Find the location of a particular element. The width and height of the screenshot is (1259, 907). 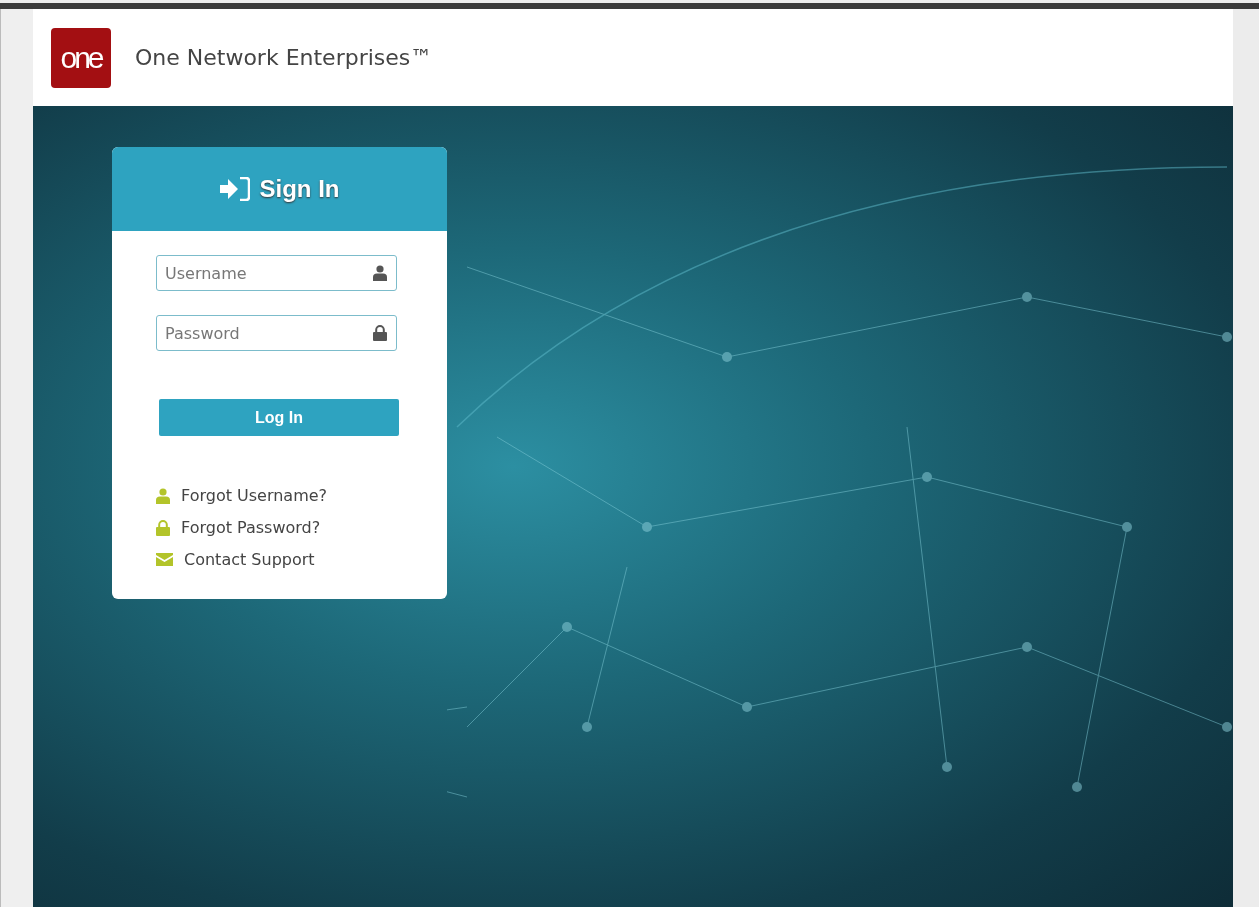

sign-in-title: Sign In is located at coordinates (299, 189).